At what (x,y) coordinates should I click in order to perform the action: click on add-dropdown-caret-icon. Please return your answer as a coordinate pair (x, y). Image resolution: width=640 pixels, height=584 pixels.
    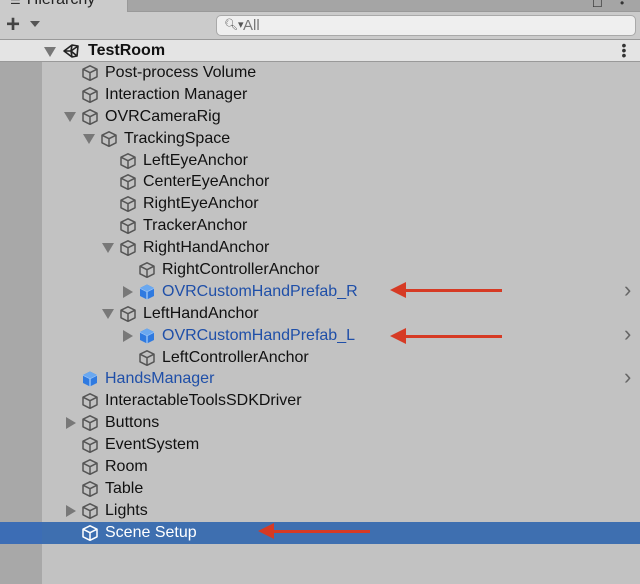
    Looking at the image, I should click on (35, 24).